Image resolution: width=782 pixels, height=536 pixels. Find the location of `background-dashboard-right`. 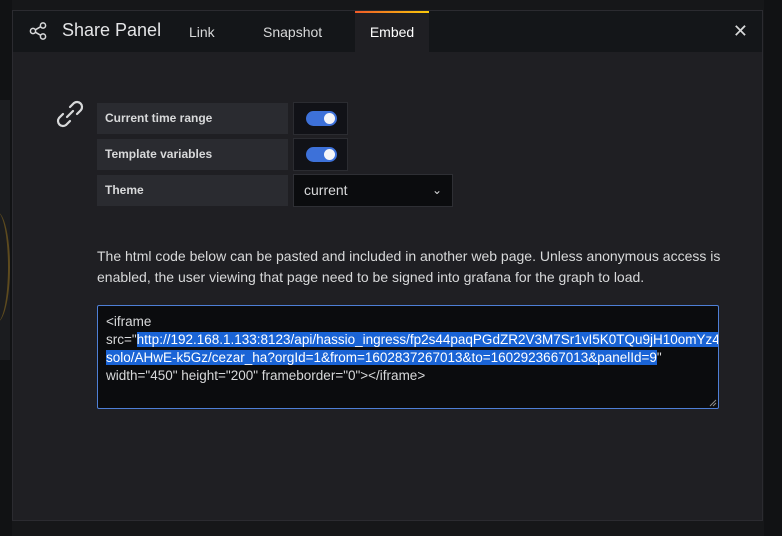

background-dashboard-right is located at coordinates (773, 268).